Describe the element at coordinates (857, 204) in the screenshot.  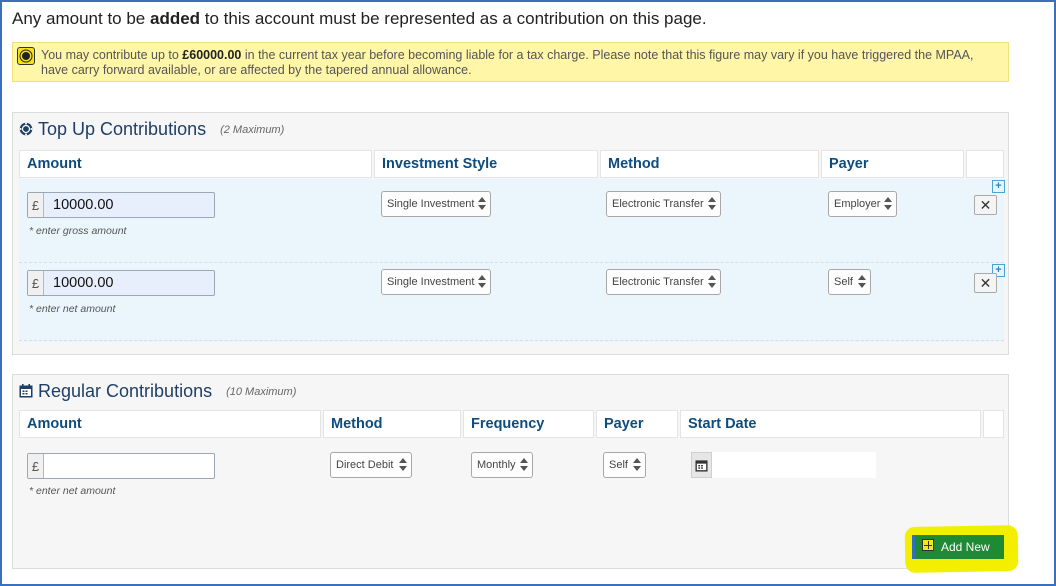
I see `payer-value: Employer` at that location.